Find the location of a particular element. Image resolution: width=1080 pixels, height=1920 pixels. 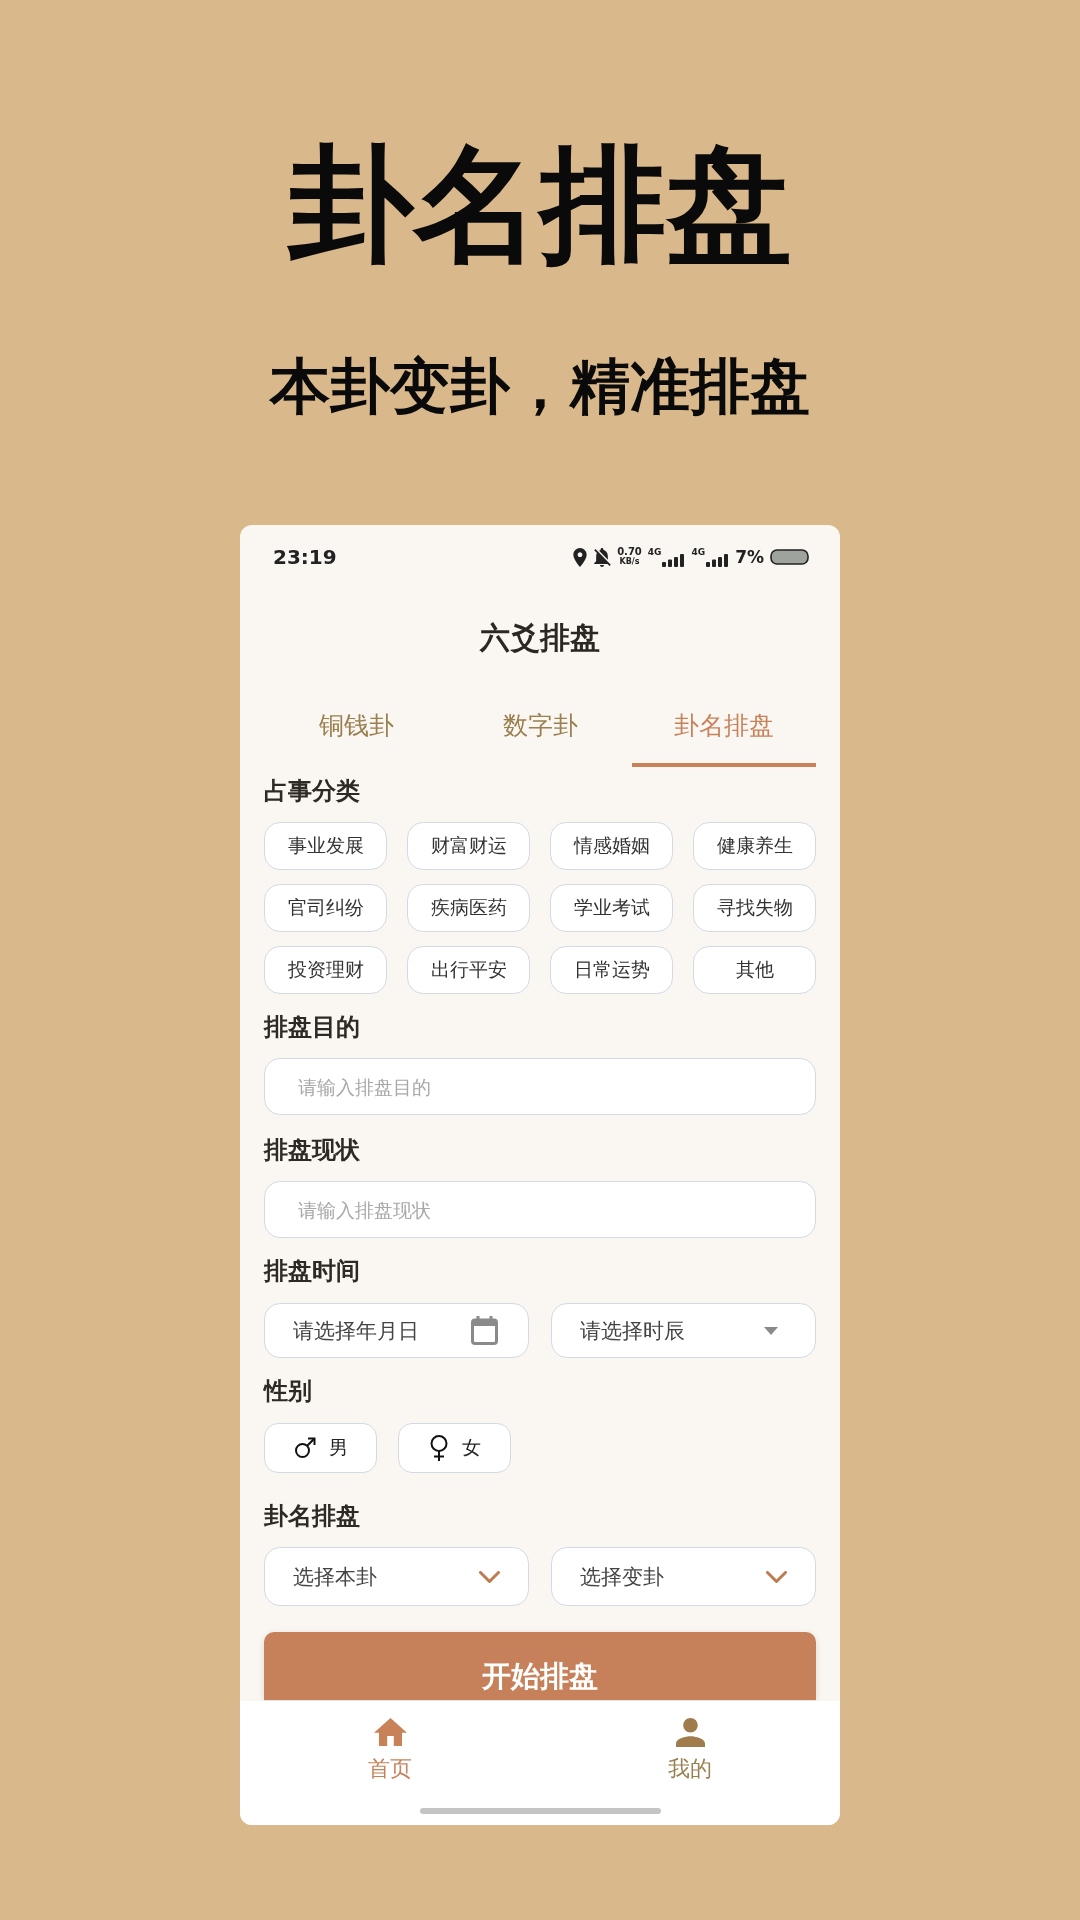

hexagram-select: 选择变卦 is located at coordinates (683, 1576).